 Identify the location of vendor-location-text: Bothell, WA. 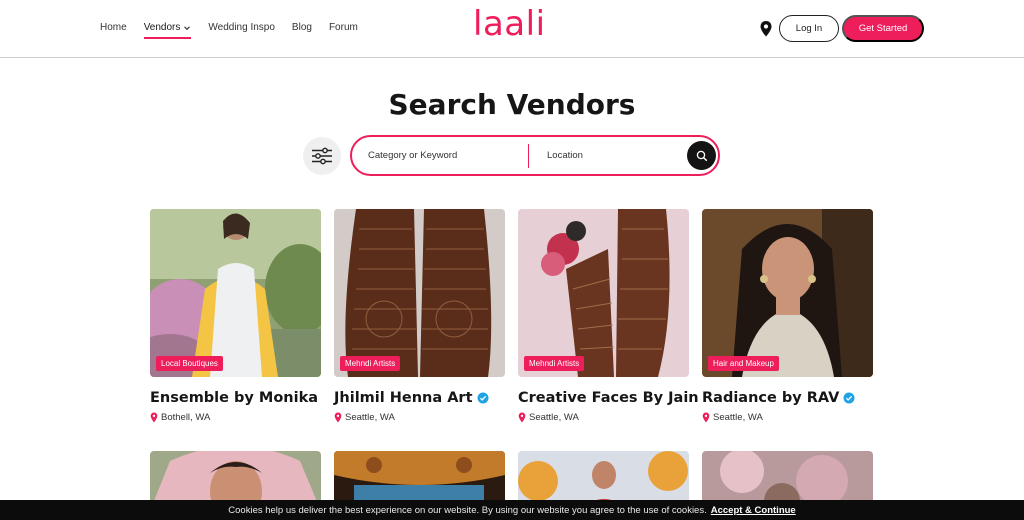
(186, 417).